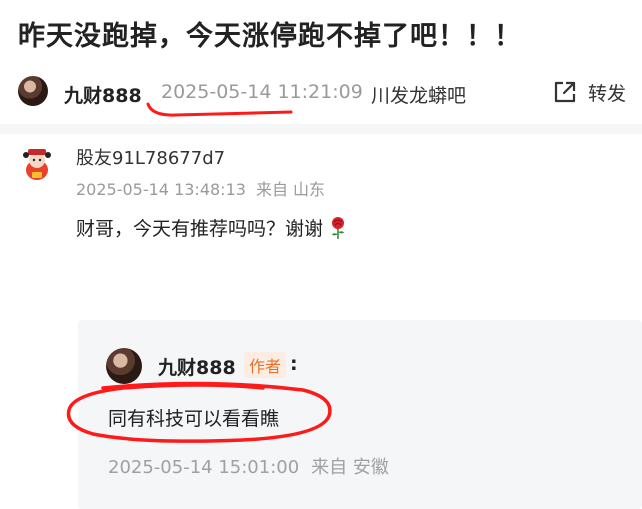  What do you see at coordinates (607, 93) in the screenshot?
I see `share-label: 转发` at bounding box center [607, 93].